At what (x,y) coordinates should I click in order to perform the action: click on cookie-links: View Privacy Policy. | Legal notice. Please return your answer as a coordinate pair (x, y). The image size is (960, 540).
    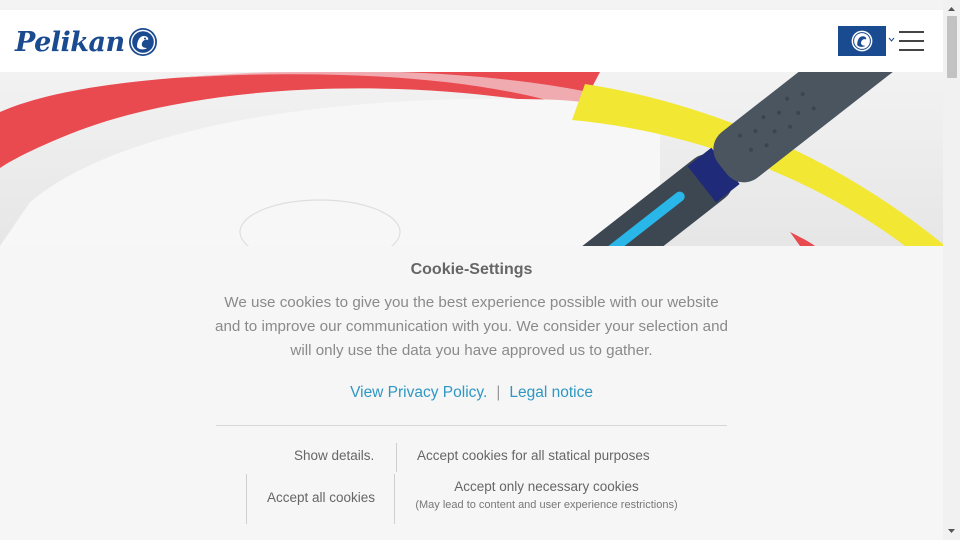
    Looking at the image, I should click on (471, 393).